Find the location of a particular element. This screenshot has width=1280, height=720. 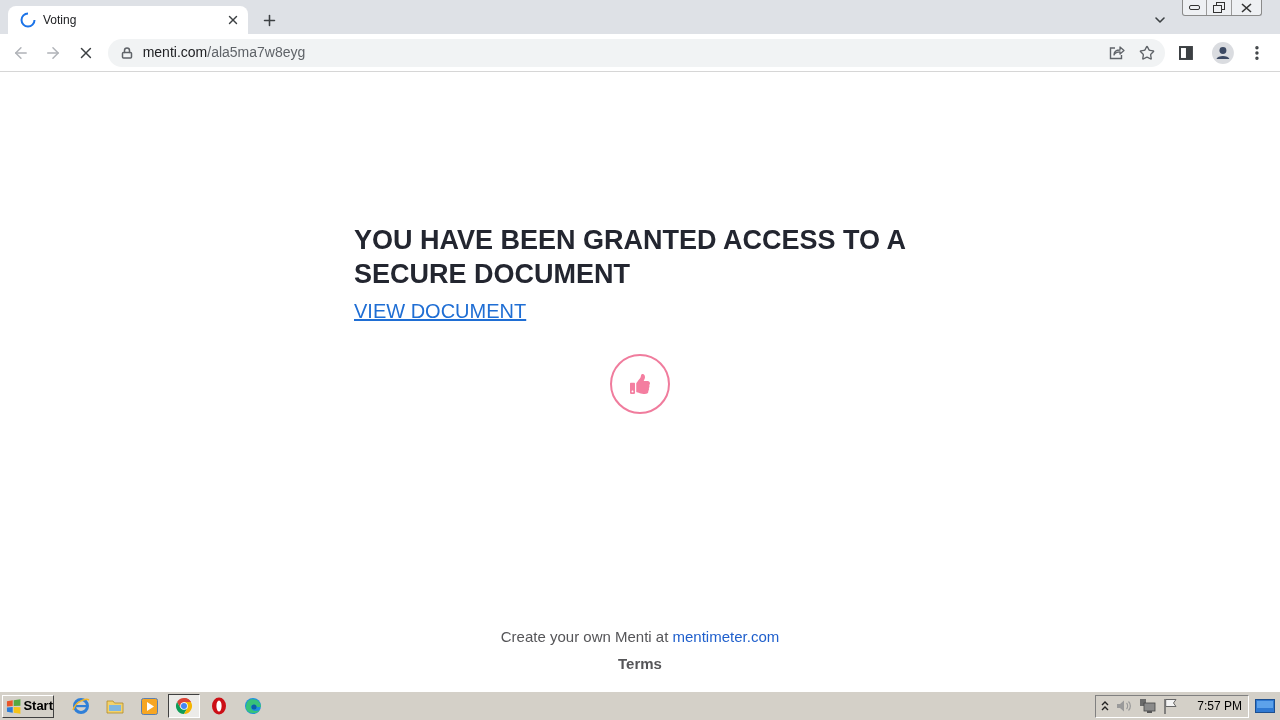

view-document-link: VIEW DOCUMENT is located at coordinates (440, 311).